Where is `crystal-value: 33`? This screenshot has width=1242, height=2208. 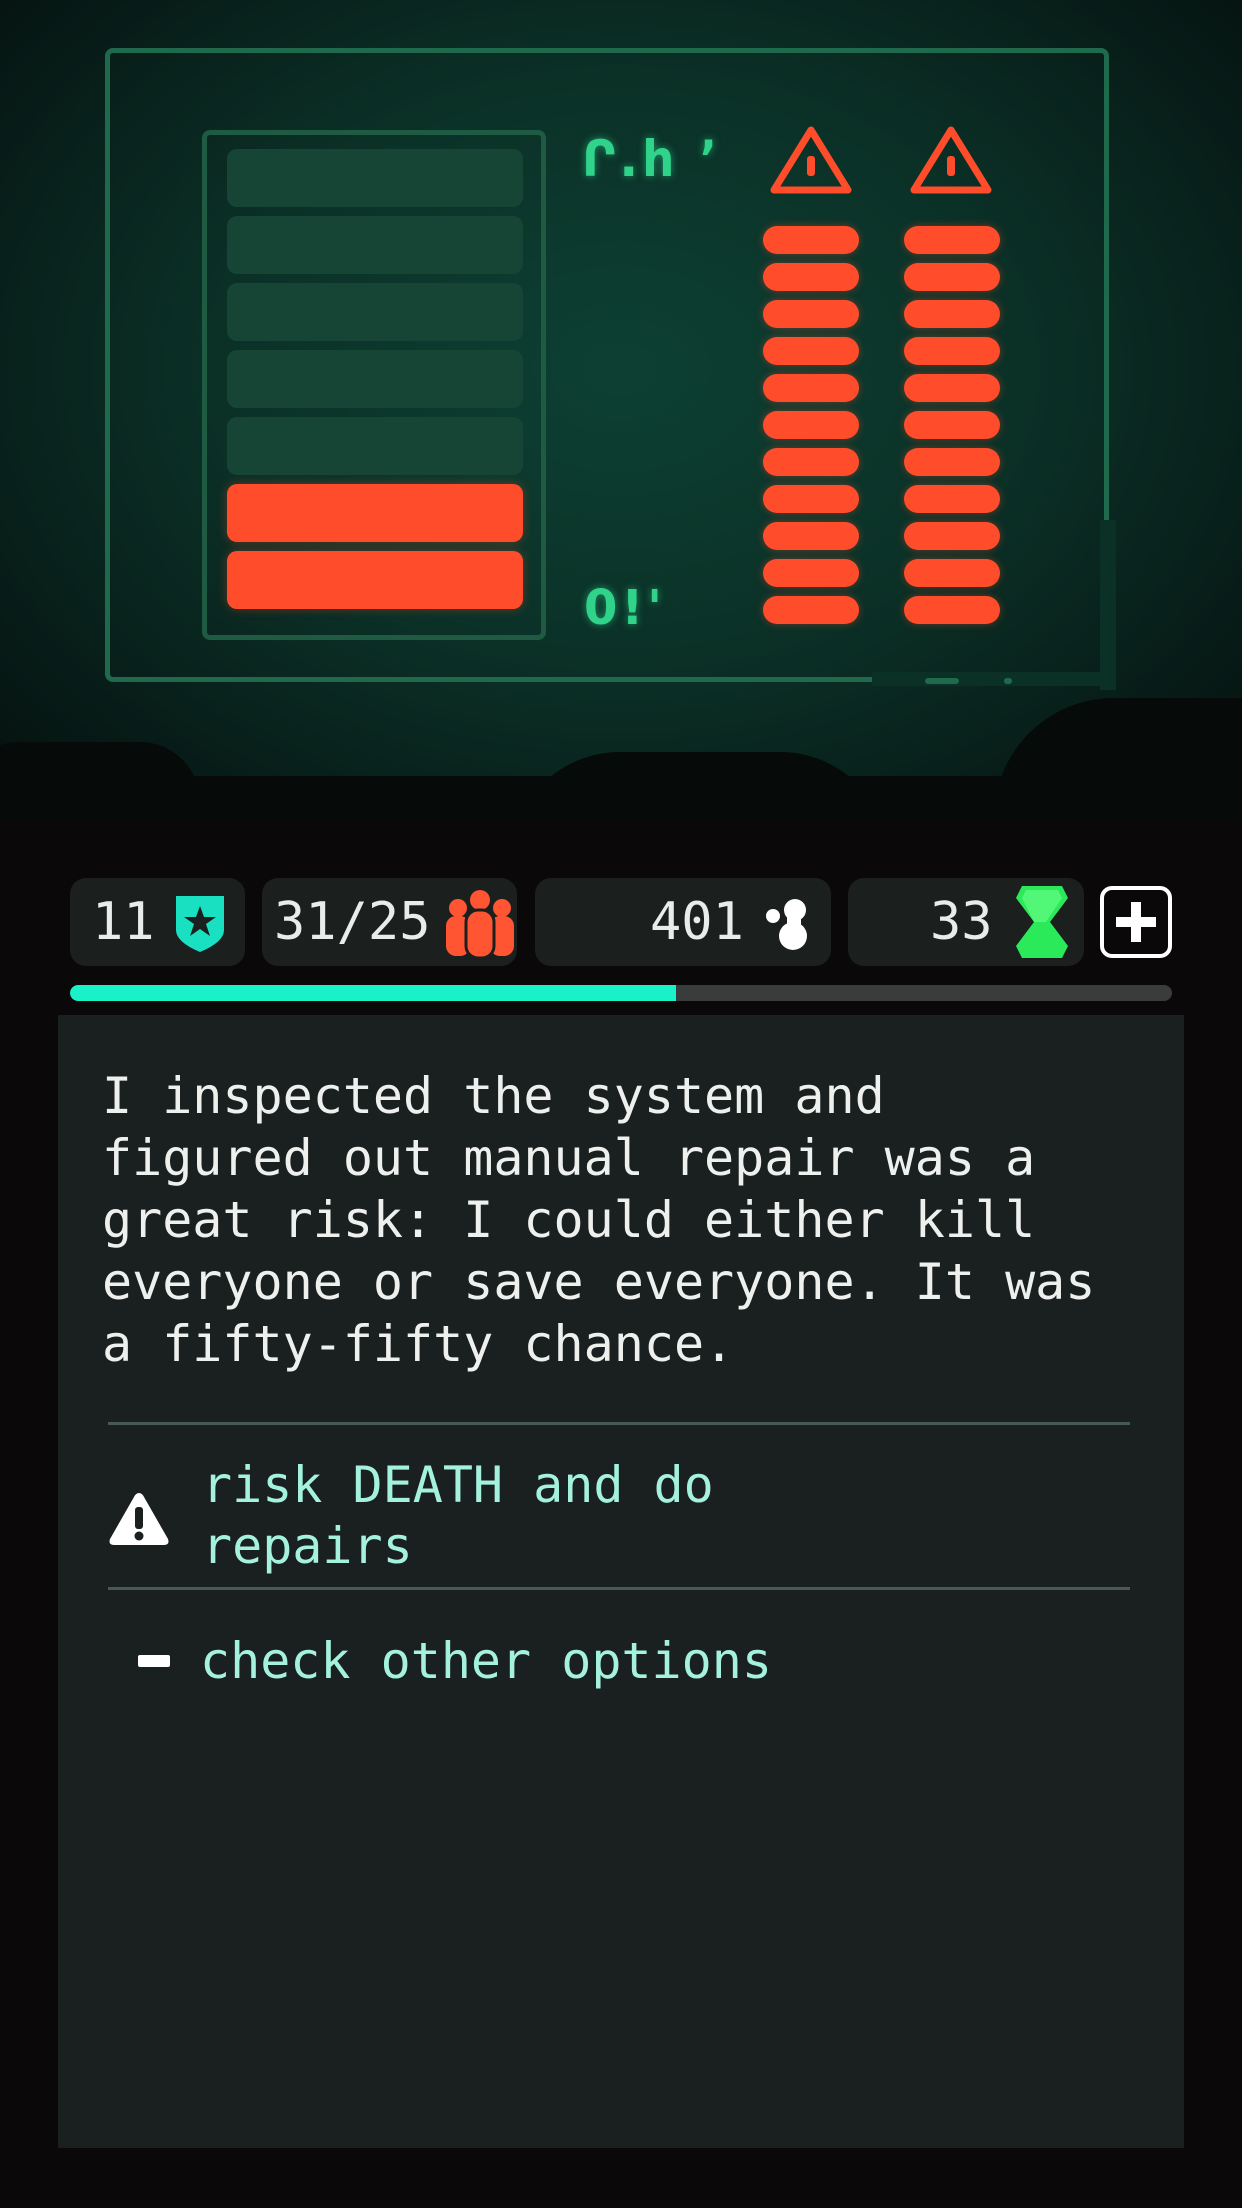
crystal-value: 33 is located at coordinates (961, 922).